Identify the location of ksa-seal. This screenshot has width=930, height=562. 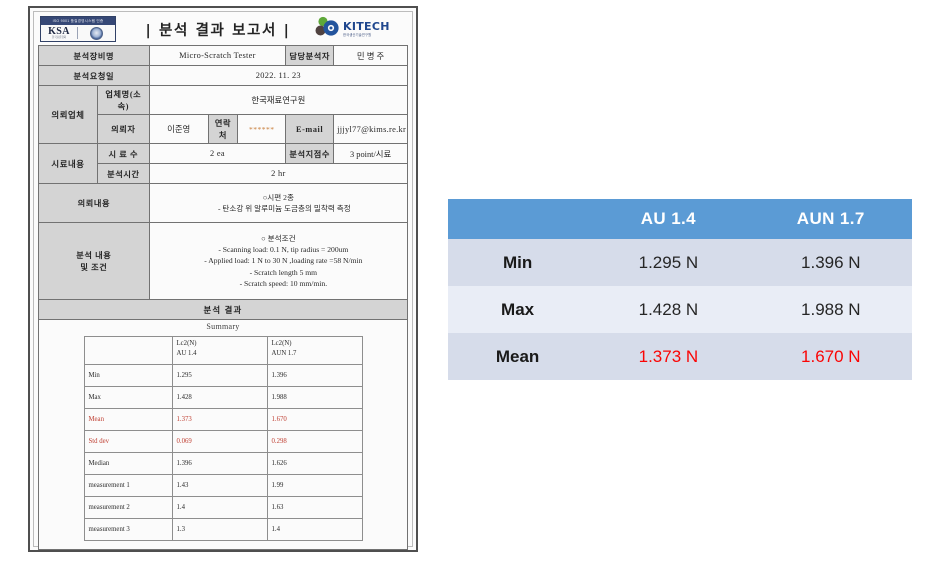
(96, 33).